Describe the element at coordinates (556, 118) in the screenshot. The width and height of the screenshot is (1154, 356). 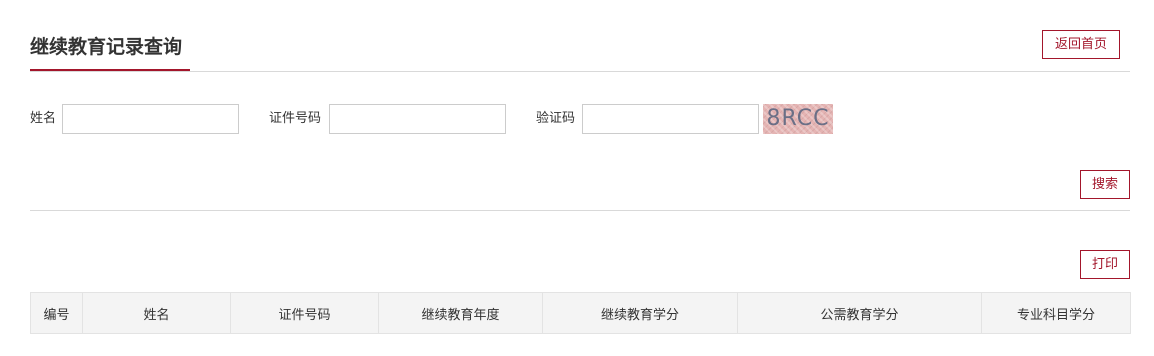
I see `captcha-label: 验证码` at that location.